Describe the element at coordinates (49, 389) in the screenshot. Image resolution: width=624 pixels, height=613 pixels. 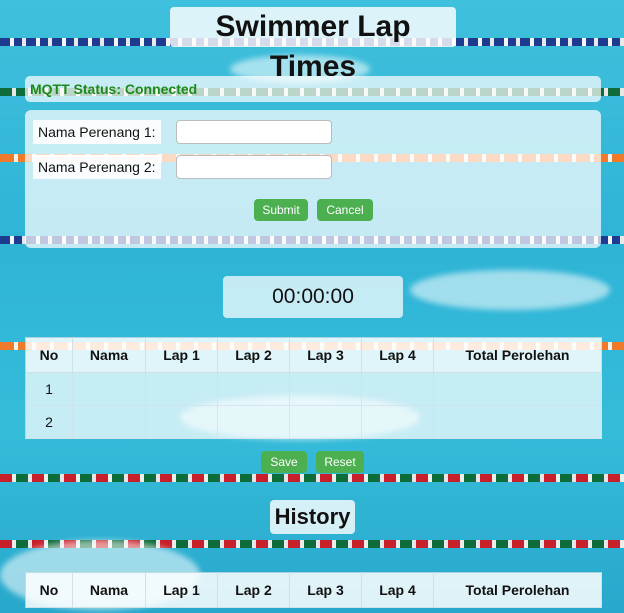
I see `table-cell: 1` at that location.